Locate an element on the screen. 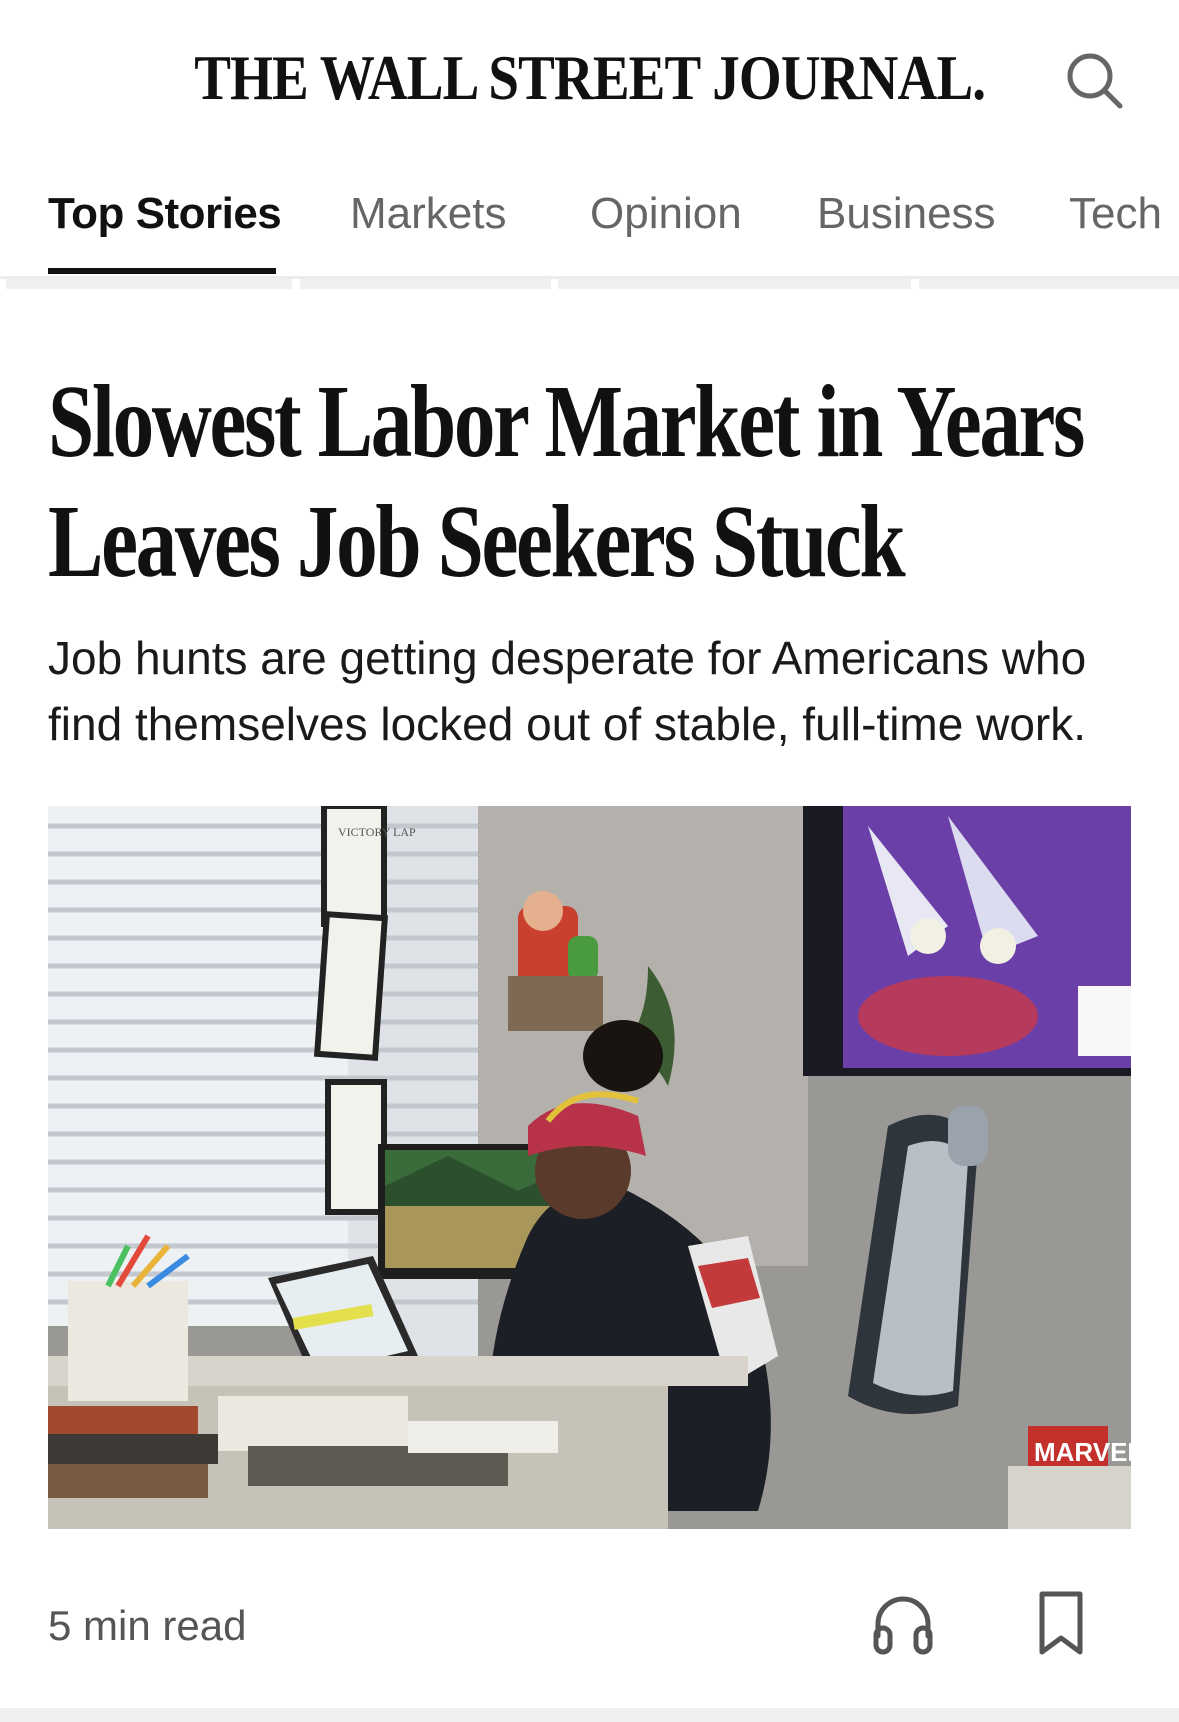  search-button is located at coordinates (1095, 81).